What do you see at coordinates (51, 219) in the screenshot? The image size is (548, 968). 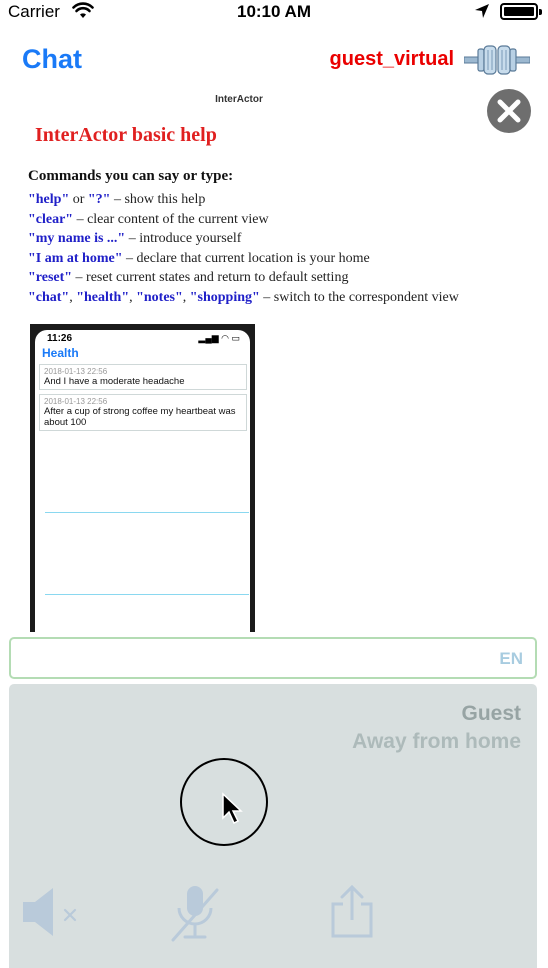 I see `command-keyword: "clear"` at bounding box center [51, 219].